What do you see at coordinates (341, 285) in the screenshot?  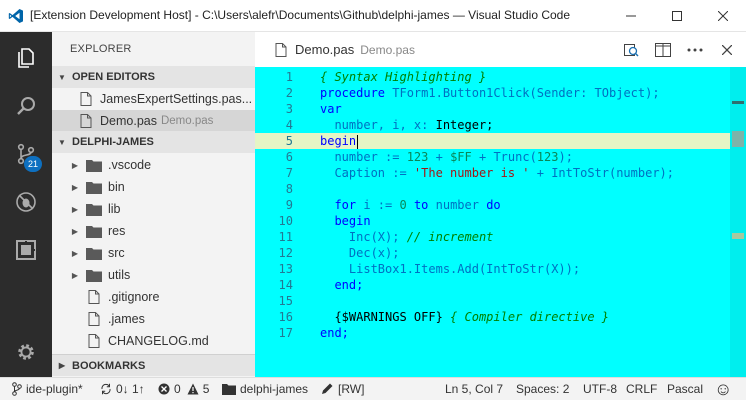 I see `code-text: end;` at bounding box center [341, 285].